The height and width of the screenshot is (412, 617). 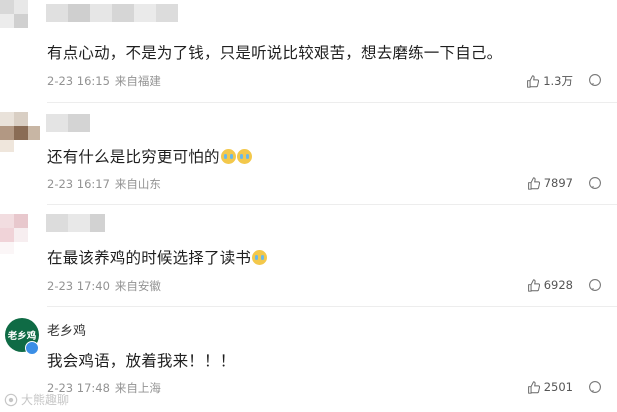 What do you see at coordinates (78, 81) in the screenshot?
I see `comment-date: 2-23 16:15` at bounding box center [78, 81].